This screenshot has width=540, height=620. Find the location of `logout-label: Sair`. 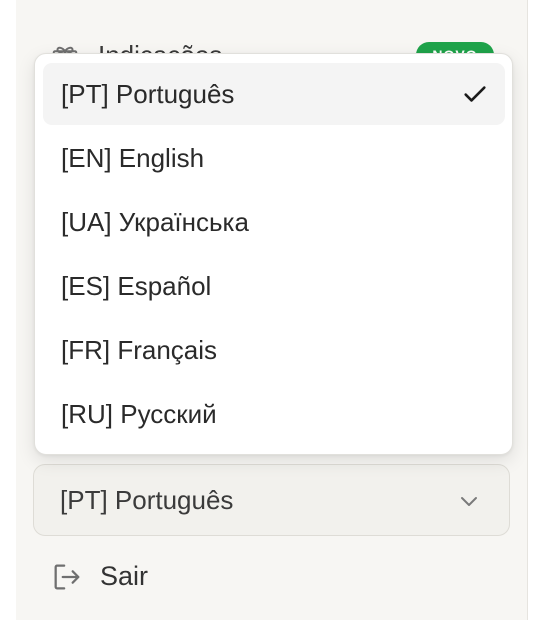

logout-label: Sair is located at coordinates (124, 576).